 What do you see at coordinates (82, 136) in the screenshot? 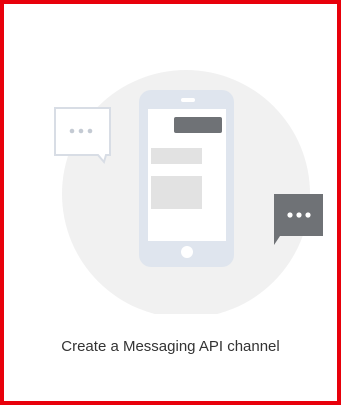
I see `chat-bubble-outline-icon` at bounding box center [82, 136].